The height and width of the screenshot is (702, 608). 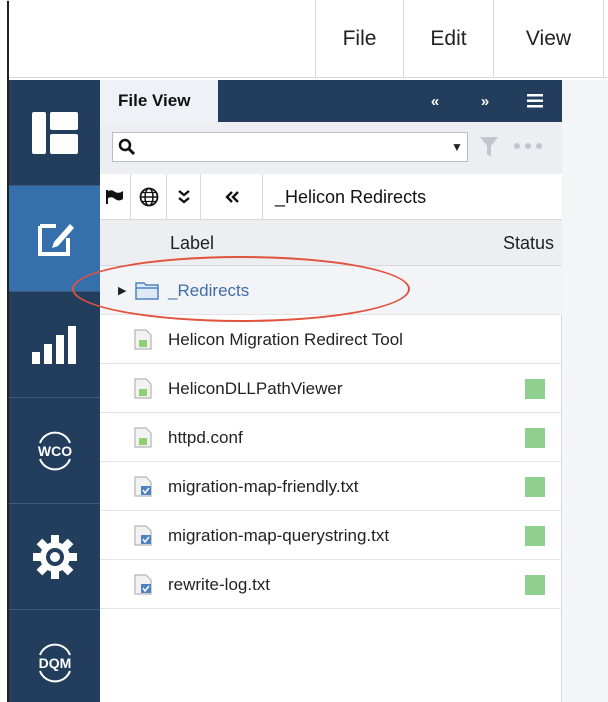 I want to click on rail-wco: WCO, so click(x=54, y=451).